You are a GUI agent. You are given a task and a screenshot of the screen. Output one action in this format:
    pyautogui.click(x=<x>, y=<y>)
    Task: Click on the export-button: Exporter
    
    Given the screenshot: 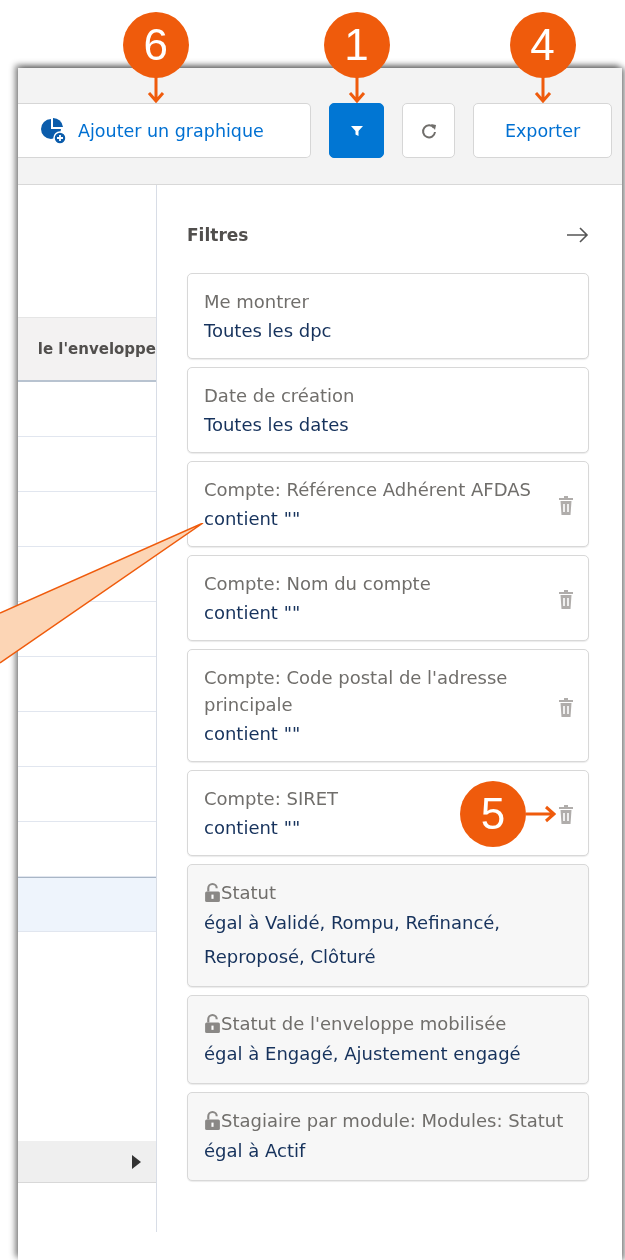 What is the action you would take?
    pyautogui.click(x=542, y=130)
    